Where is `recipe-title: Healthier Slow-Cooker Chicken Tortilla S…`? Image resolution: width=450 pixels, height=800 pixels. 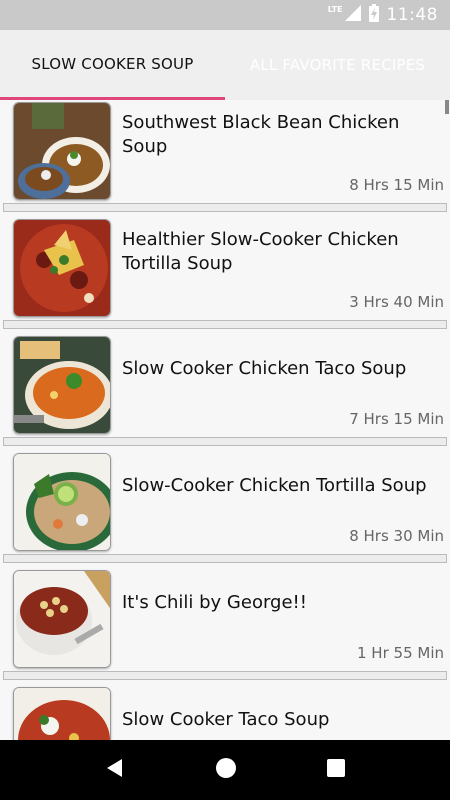
recipe-title: Healthier Slow-Cooker Chicken Tortilla S… is located at coordinates (260, 251).